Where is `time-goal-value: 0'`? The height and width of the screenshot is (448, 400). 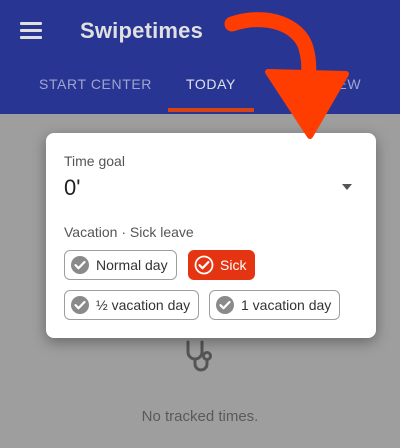
time-goal-value: 0' is located at coordinates (72, 188).